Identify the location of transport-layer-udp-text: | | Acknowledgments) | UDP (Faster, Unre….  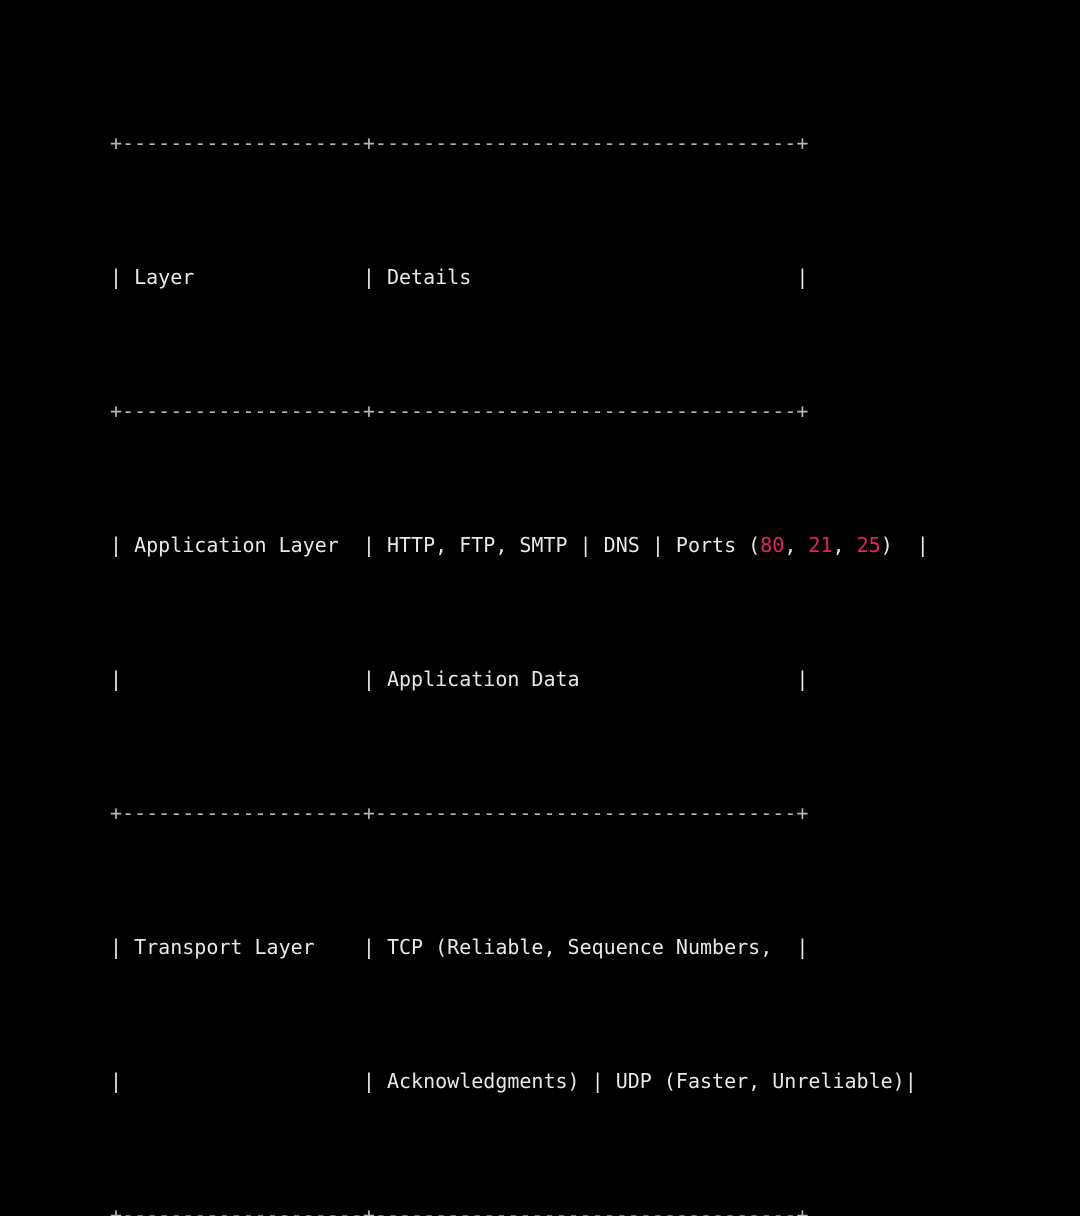
(513, 1081).